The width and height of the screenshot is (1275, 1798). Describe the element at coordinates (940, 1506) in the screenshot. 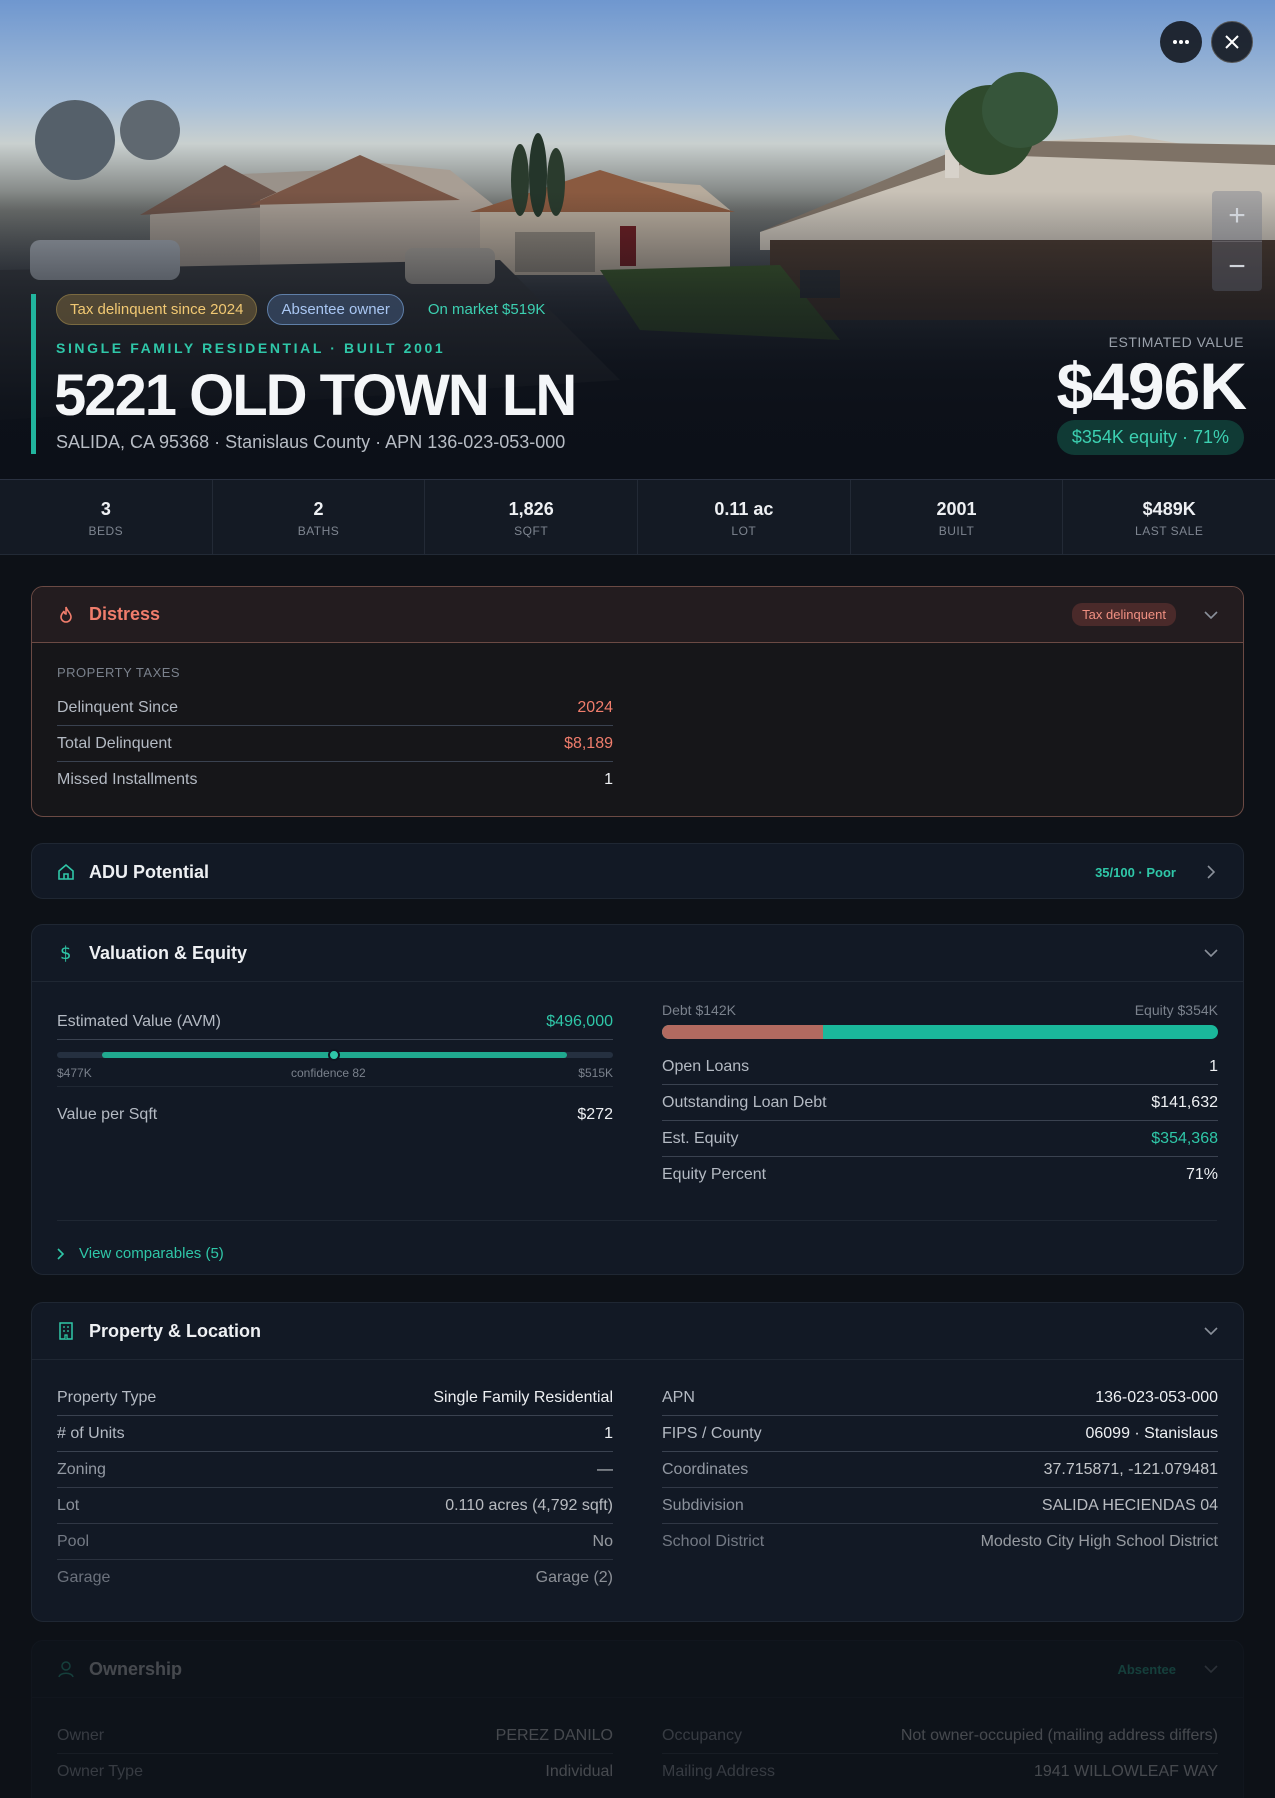

I see `table-row: Subdivision SALIDA HECIENDAS 04` at that location.